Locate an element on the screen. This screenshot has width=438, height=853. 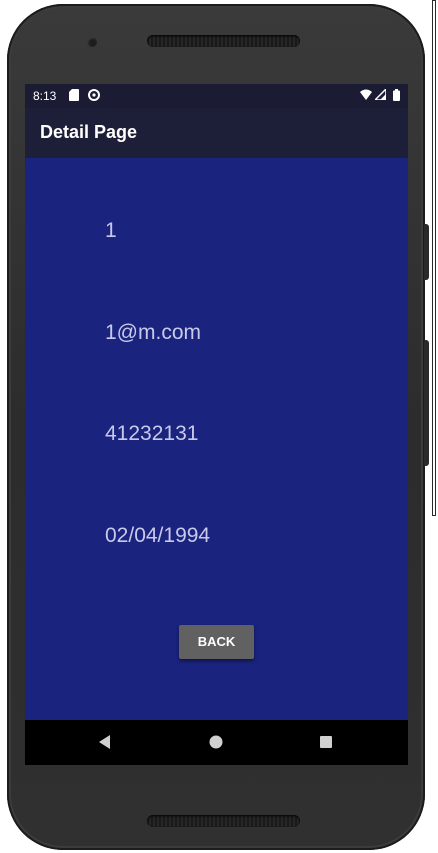
signal-icon is located at coordinates (380, 94).